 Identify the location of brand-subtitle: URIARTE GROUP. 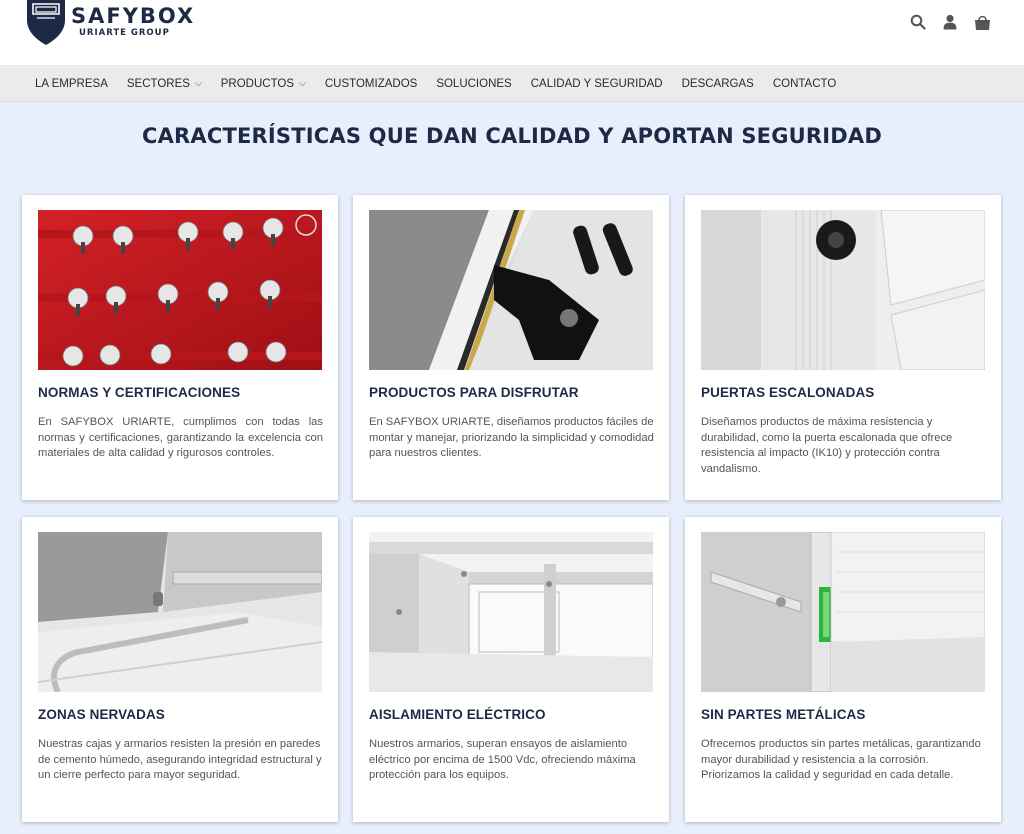
(124, 33).